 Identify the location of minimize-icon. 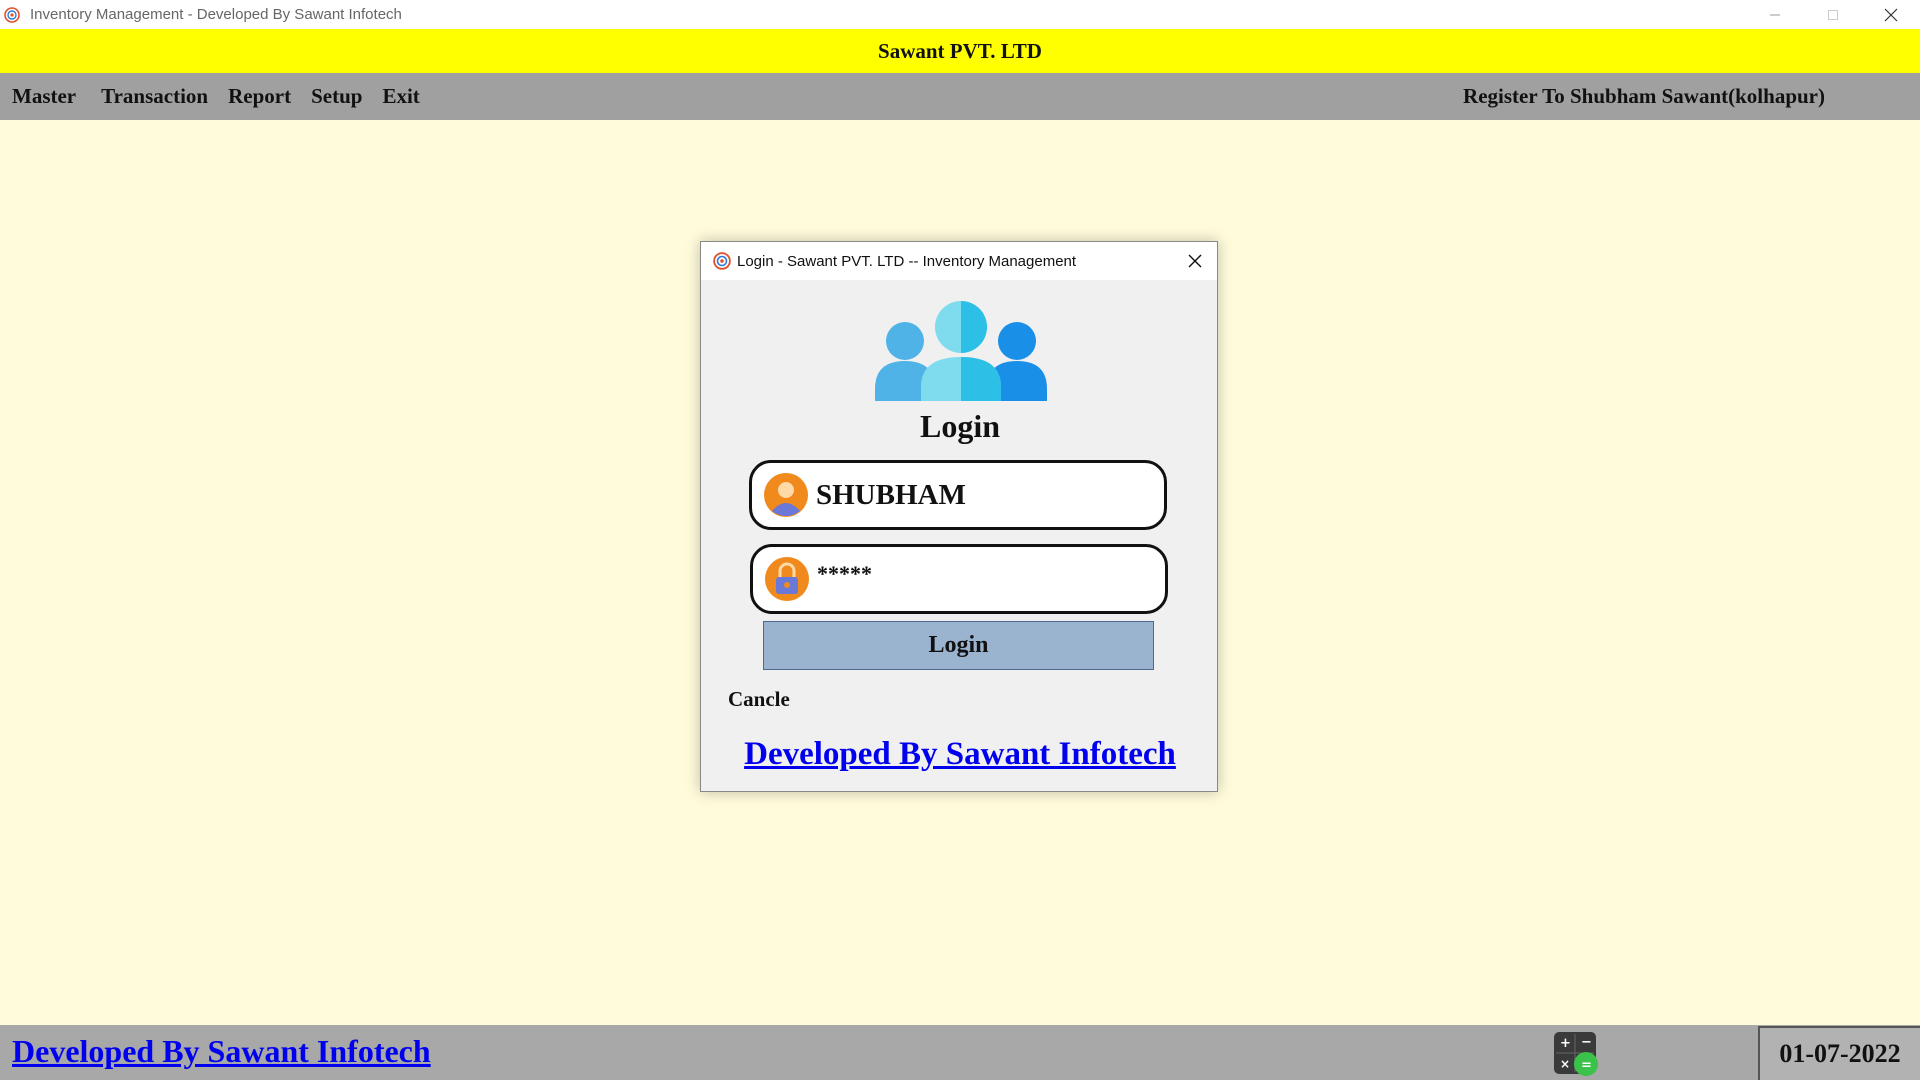
(1775, 14).